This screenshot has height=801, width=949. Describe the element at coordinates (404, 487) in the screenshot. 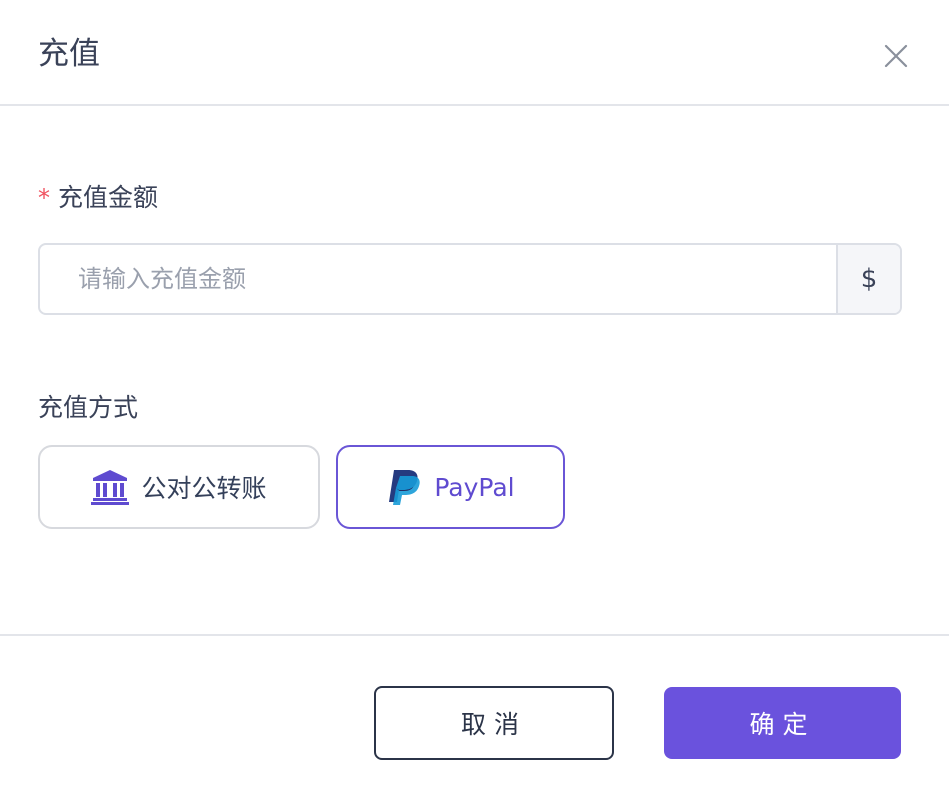

I see `paypal-icon` at that location.